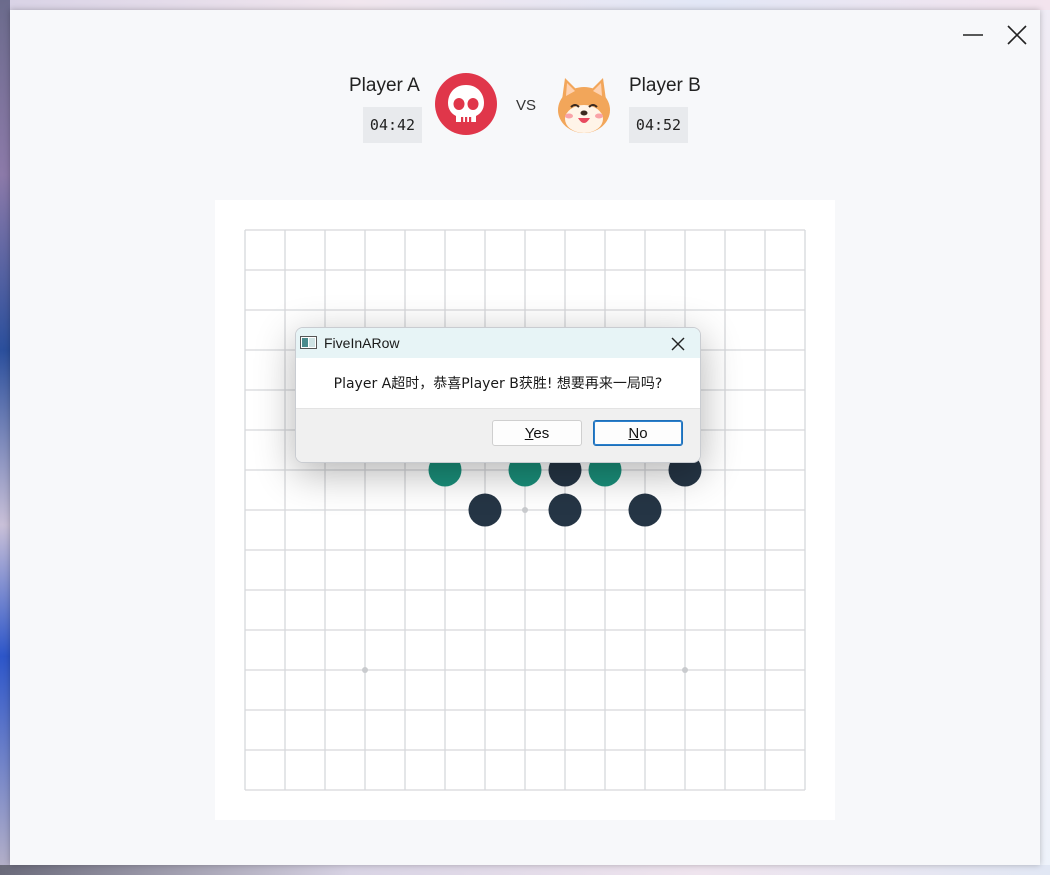 The image size is (1050, 875). I want to click on no-button-label: No, so click(638, 433).